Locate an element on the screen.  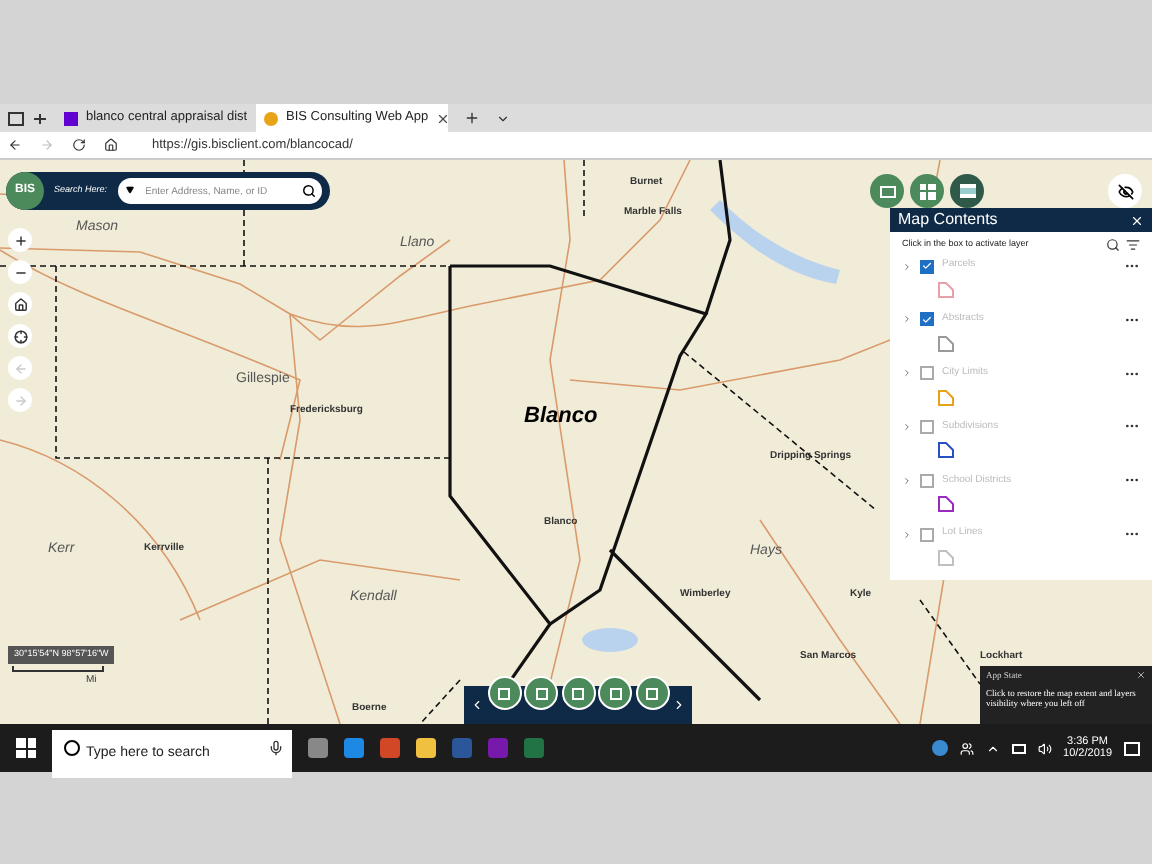
tabs-icon is located at coordinates (16, 118).